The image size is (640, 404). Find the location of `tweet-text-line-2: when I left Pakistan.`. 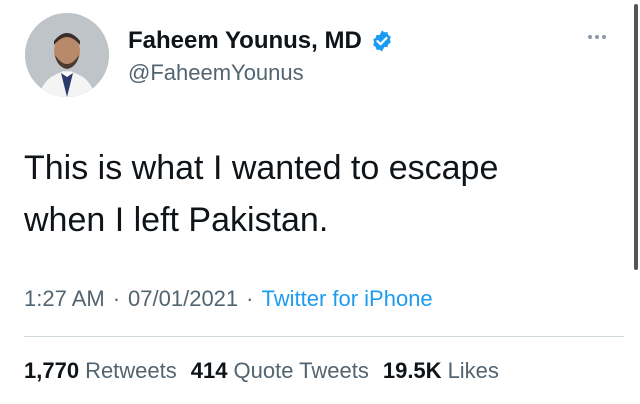

tweet-text-line-2: when I left Pakistan. is located at coordinates (176, 220).